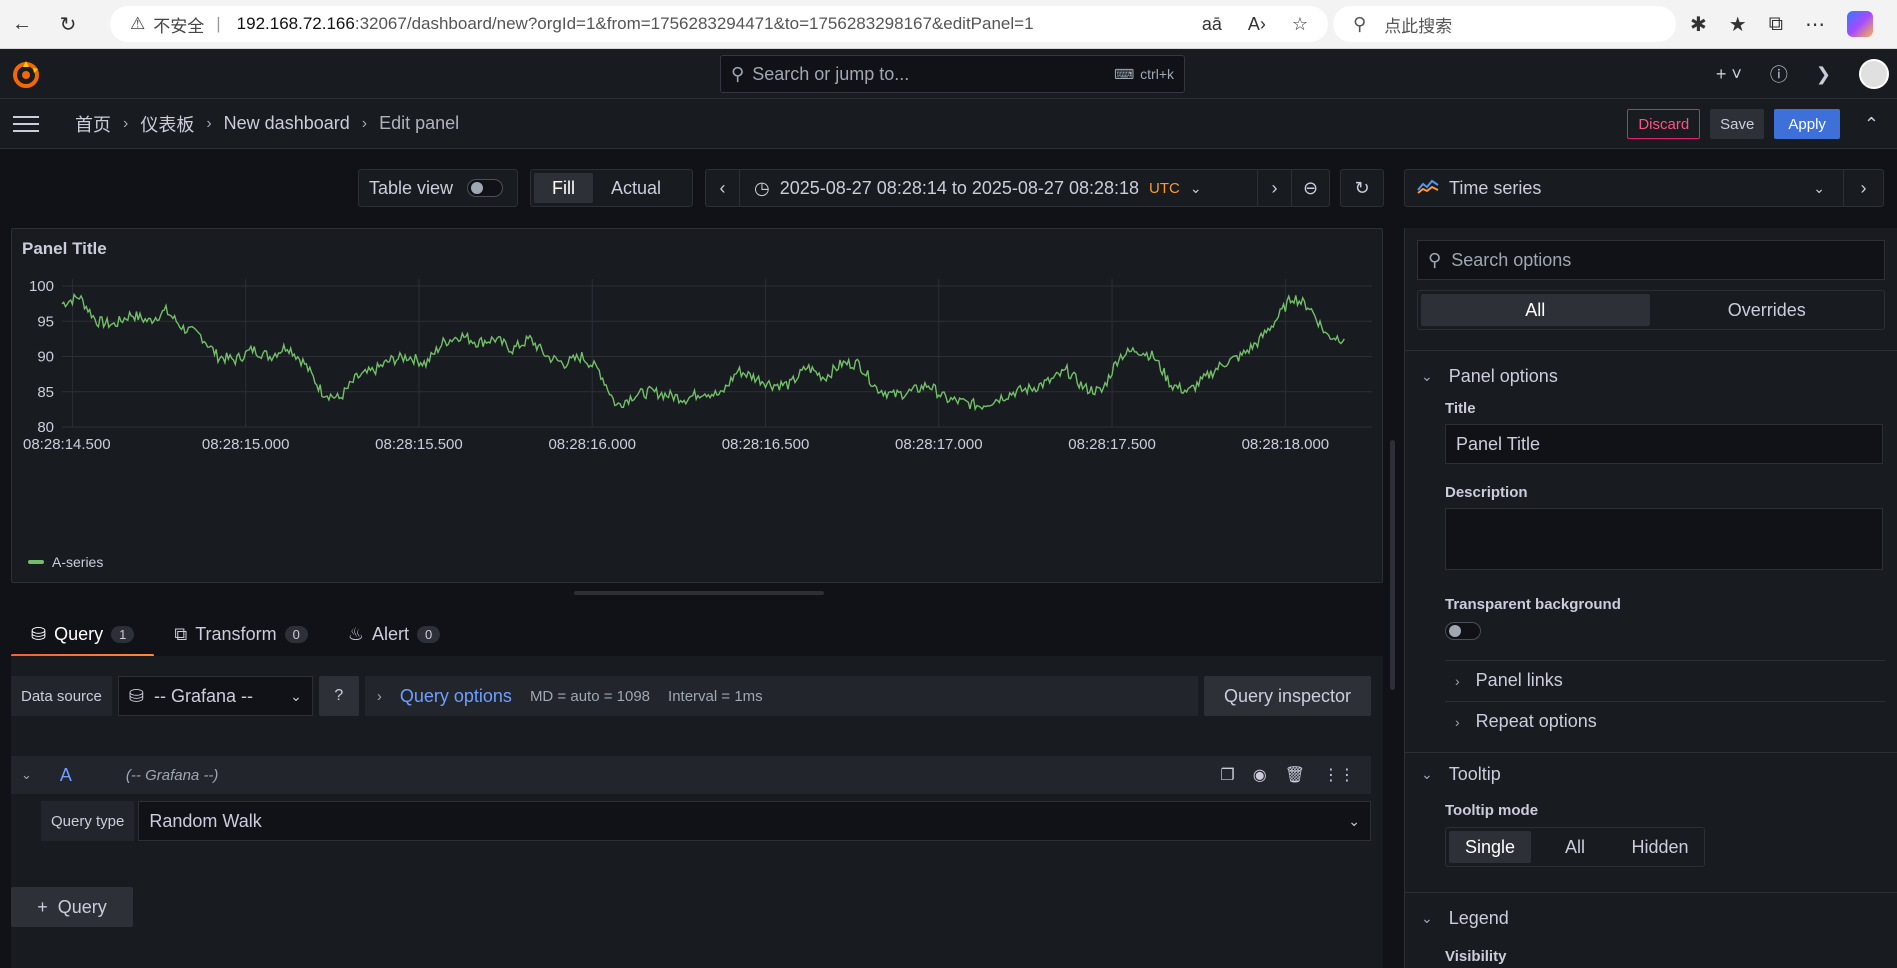 The image size is (1897, 968). What do you see at coordinates (1144, 74) in the screenshot?
I see `shortcut-hint: ⌨ ctrl+k` at bounding box center [1144, 74].